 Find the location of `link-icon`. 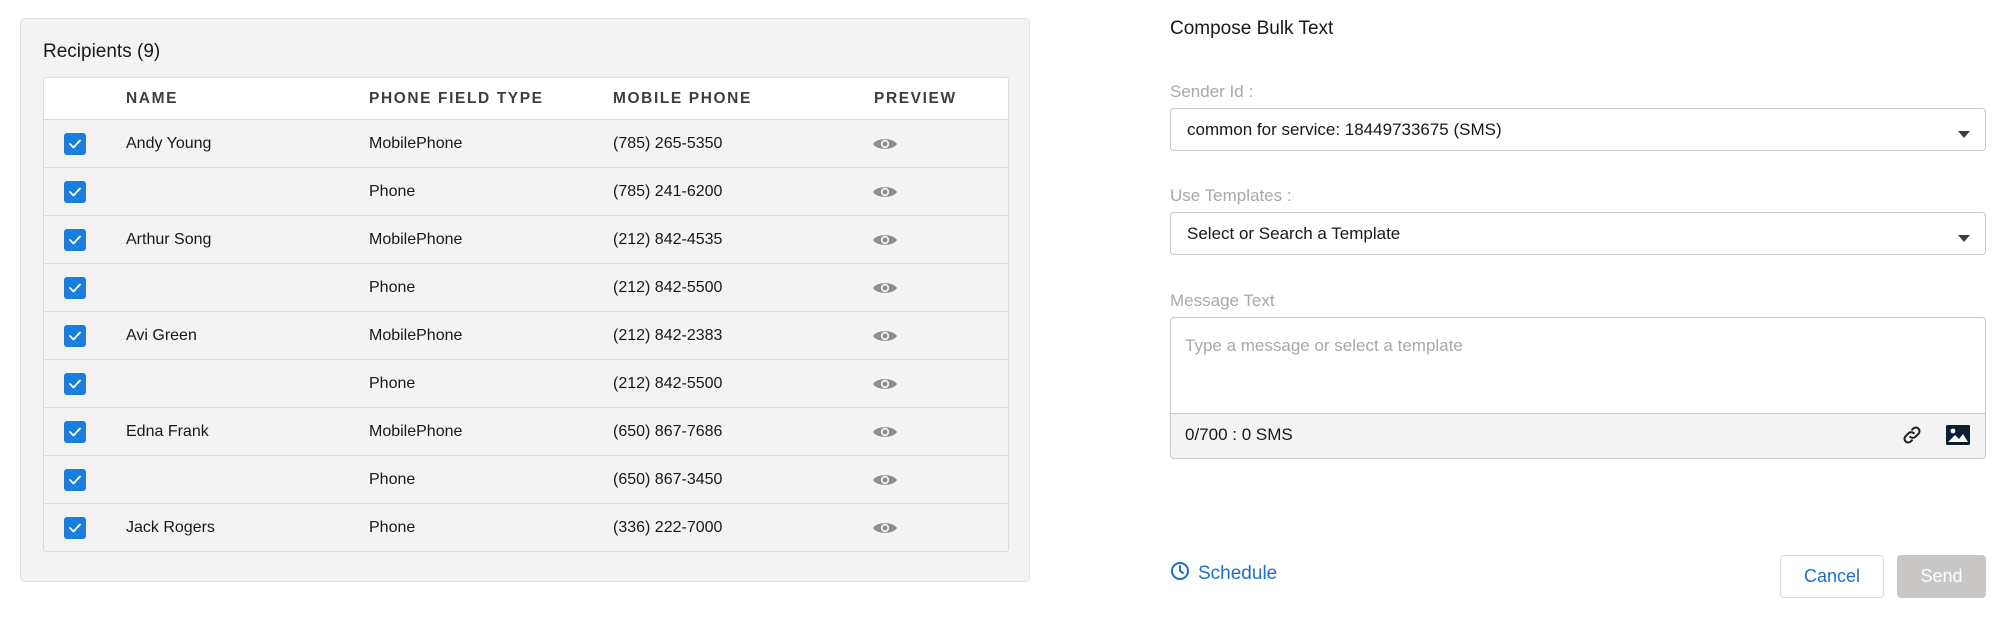

link-icon is located at coordinates (1912, 437).